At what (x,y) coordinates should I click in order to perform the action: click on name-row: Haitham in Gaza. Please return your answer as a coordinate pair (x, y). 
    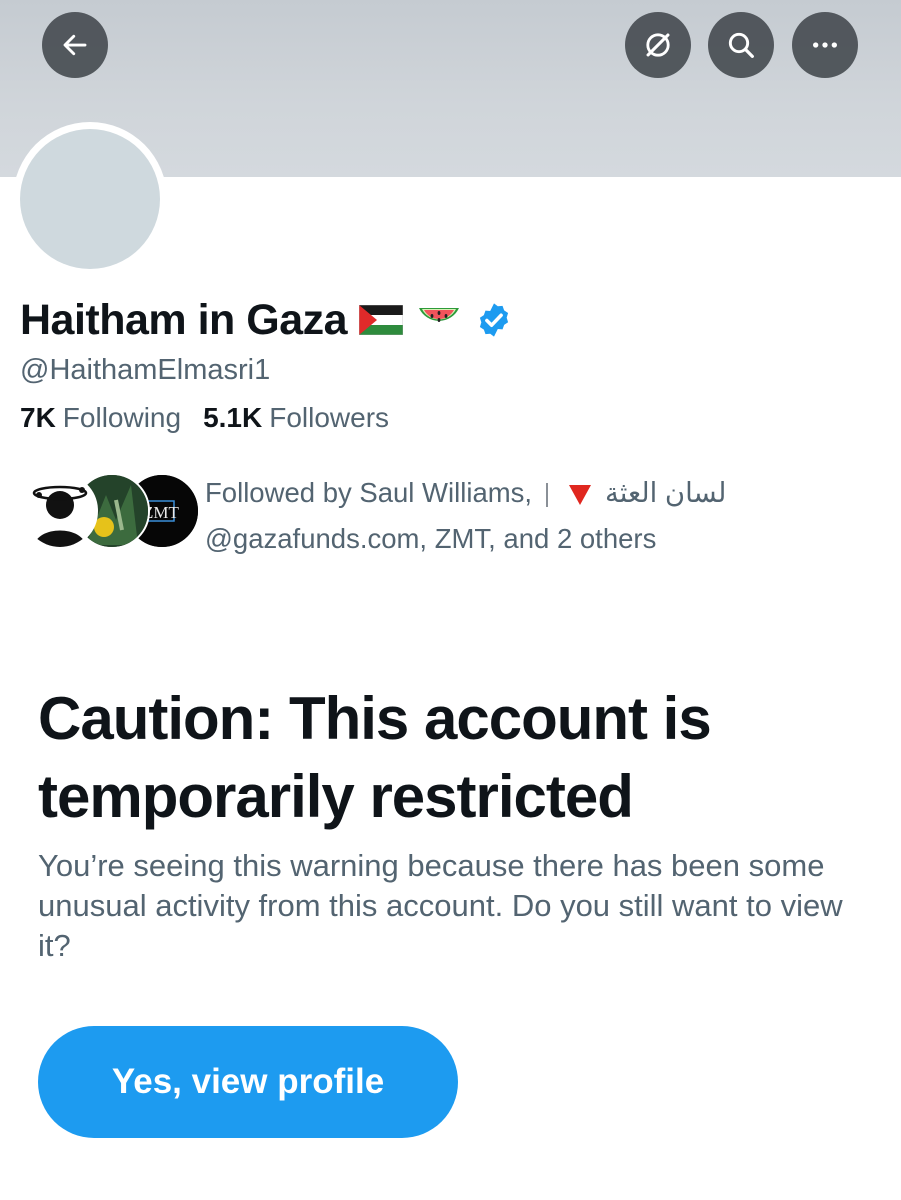
    Looking at the image, I should click on (266, 320).